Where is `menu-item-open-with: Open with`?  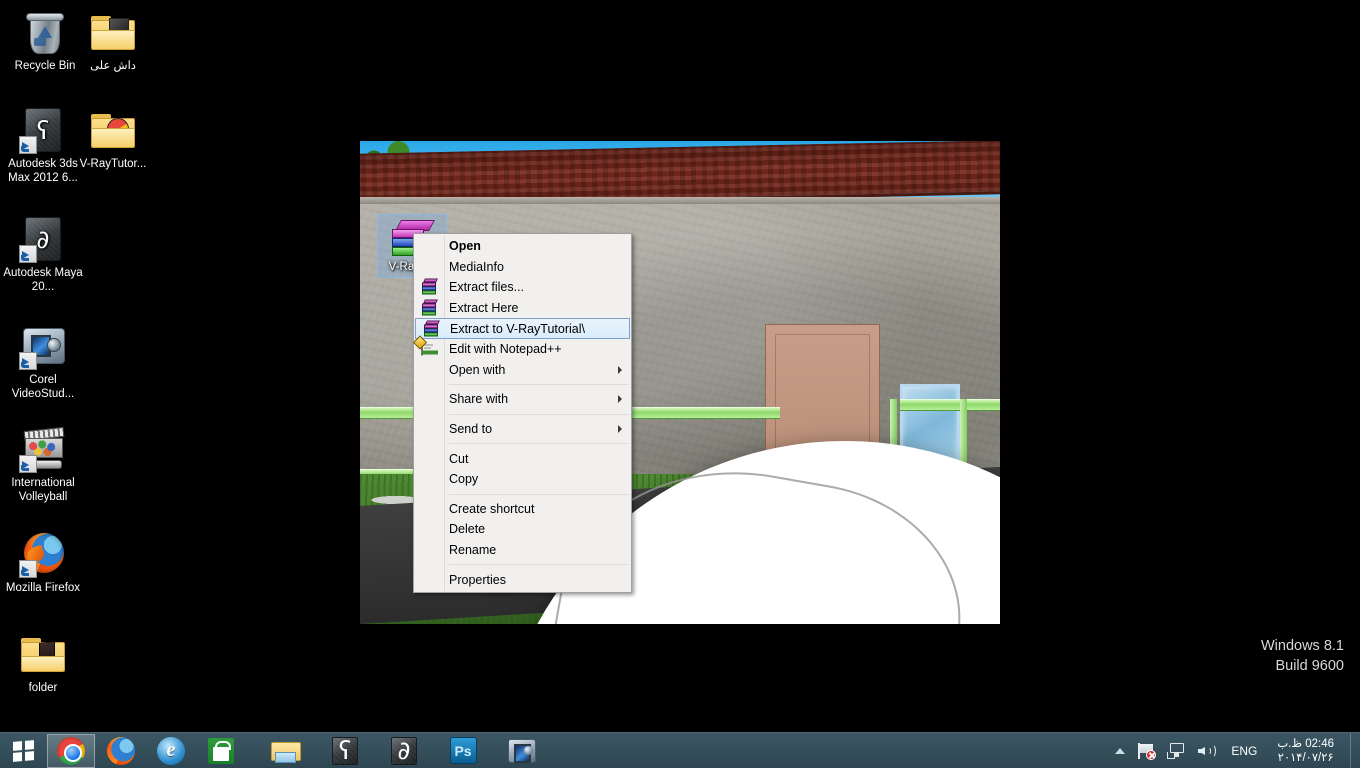 menu-item-open-with: Open with is located at coordinates (522, 370).